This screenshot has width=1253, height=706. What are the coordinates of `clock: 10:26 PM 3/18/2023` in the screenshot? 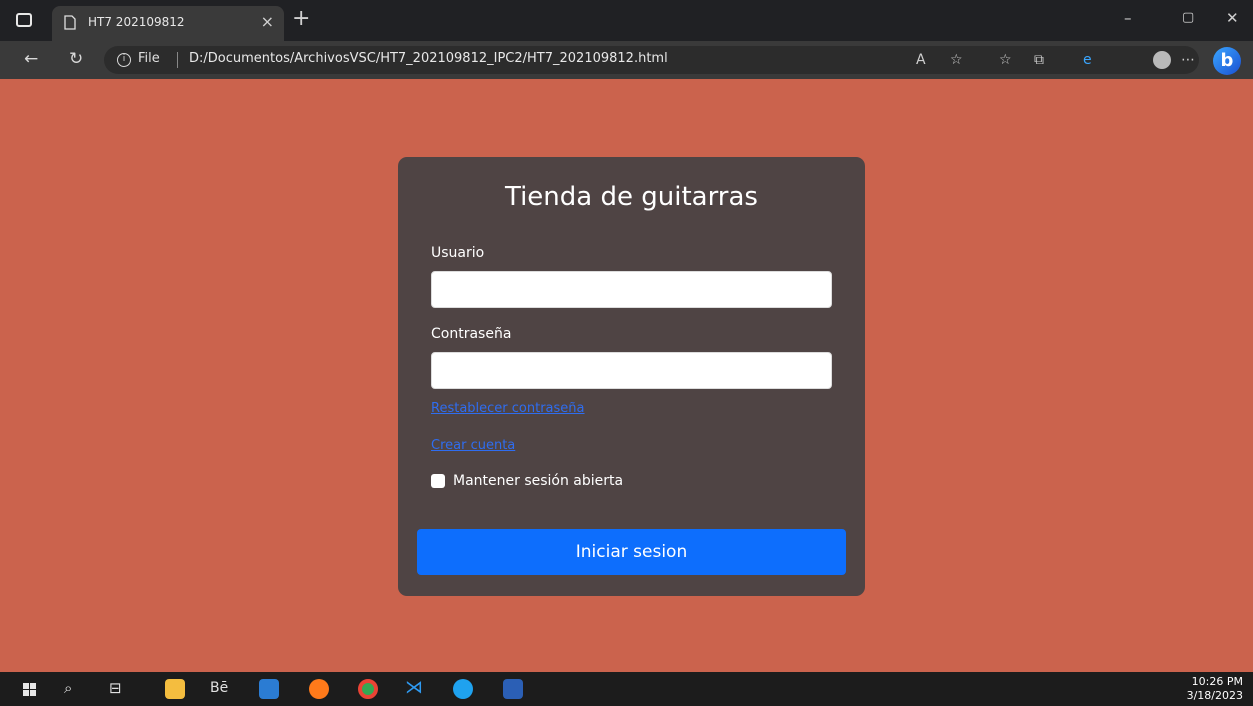 It's located at (1215, 689).